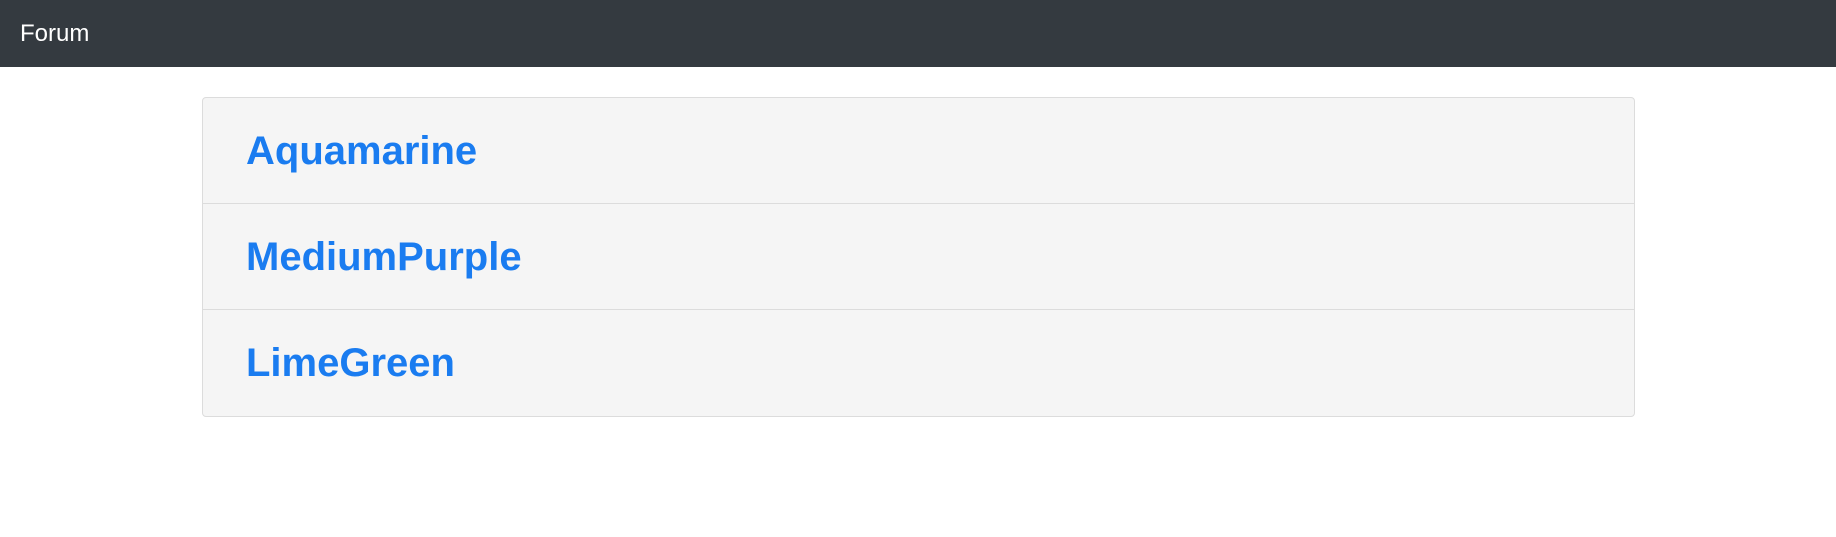 The height and width of the screenshot is (537, 1836). Describe the element at coordinates (54, 33) in the screenshot. I see `brand-link: Forum` at that location.